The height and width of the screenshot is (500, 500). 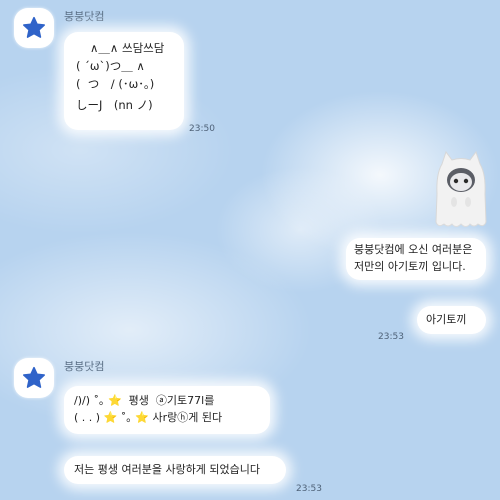 What do you see at coordinates (148, 418) in the screenshot?
I see `message-line: ( . . ) ⭐ ˚｡ ⭐ 사r랑ⓗ게 된다` at bounding box center [148, 418].